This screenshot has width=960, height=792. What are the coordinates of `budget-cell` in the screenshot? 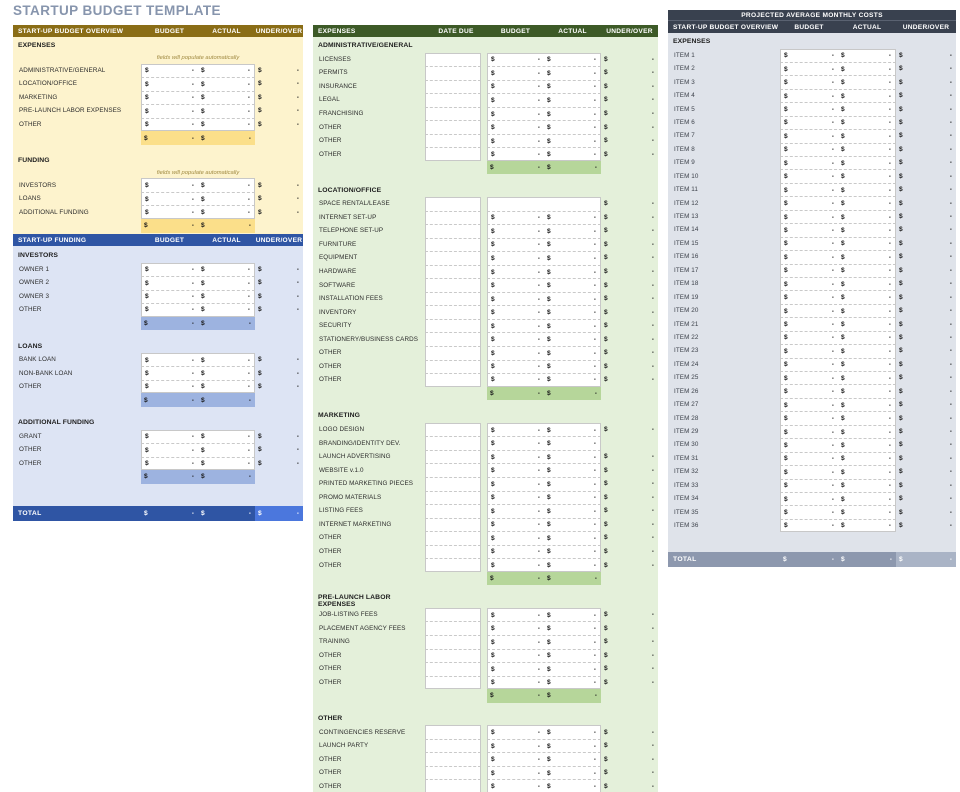 It's located at (516, 204).